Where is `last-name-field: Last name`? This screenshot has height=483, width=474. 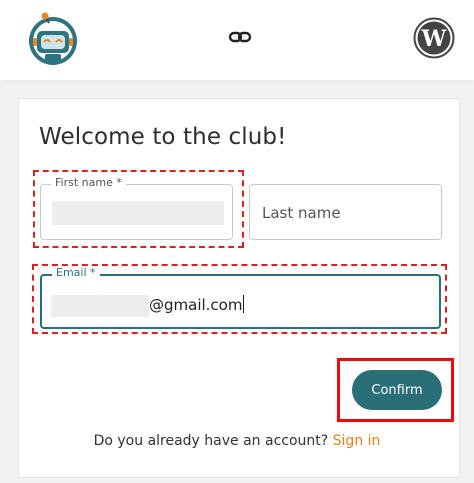 last-name-field: Last name is located at coordinates (345, 212).